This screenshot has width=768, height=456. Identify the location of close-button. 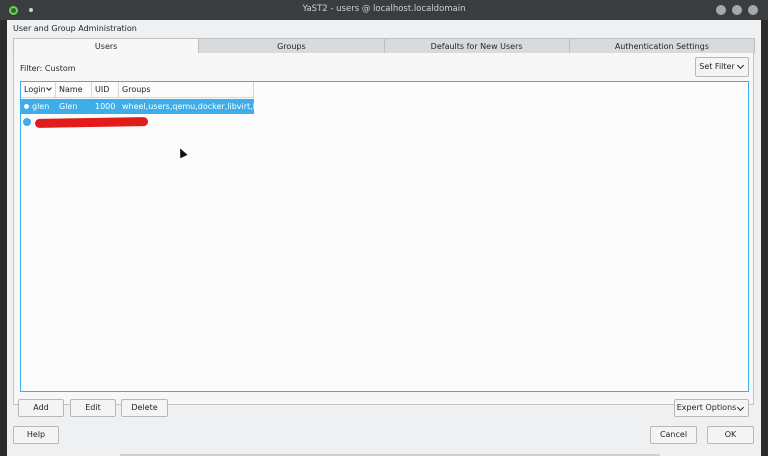
(753, 10).